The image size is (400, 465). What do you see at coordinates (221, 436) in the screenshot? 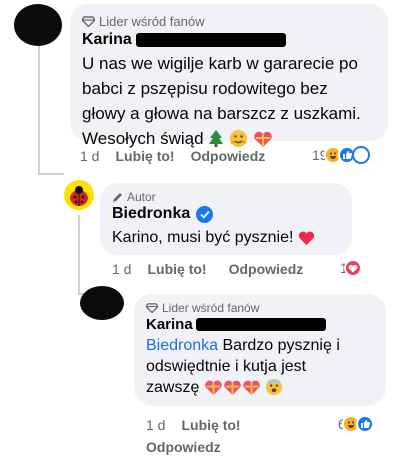
I see `comment-actions-3: 1 d Lubię to! Odpowiedz` at bounding box center [221, 436].